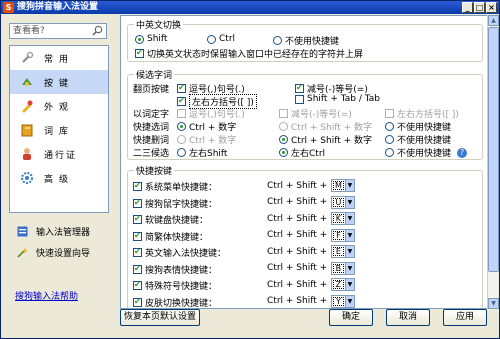 The image size is (500, 339). I want to click on panel-scrollbar: ▲ ▼, so click(493, 162).